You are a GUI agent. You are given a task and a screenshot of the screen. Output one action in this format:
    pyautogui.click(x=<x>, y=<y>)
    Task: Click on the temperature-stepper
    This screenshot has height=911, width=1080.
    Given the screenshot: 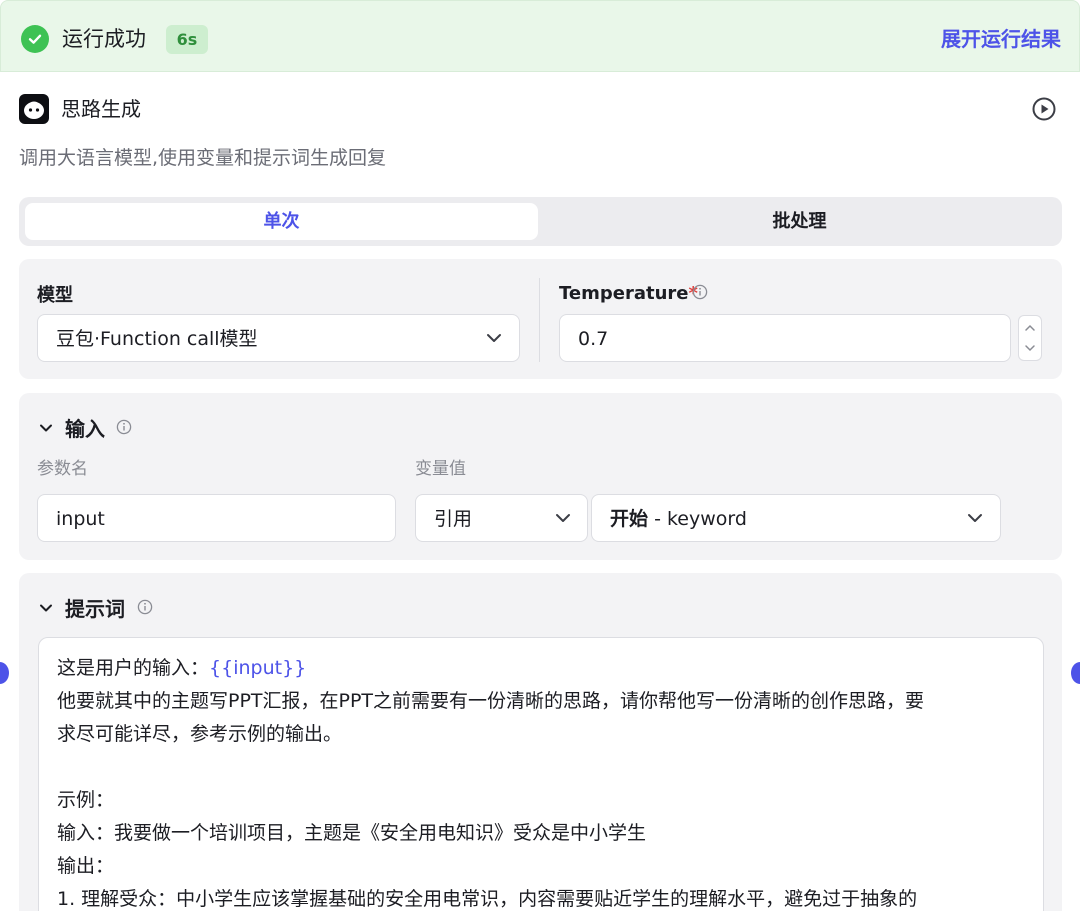 What is the action you would take?
    pyautogui.click(x=1030, y=338)
    